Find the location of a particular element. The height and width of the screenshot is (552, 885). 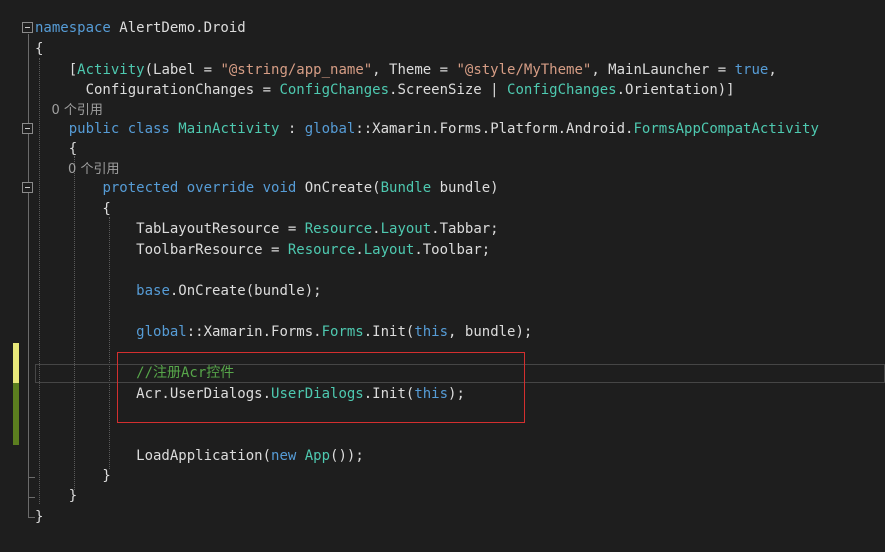

code-token: Bundle is located at coordinates (406, 188).